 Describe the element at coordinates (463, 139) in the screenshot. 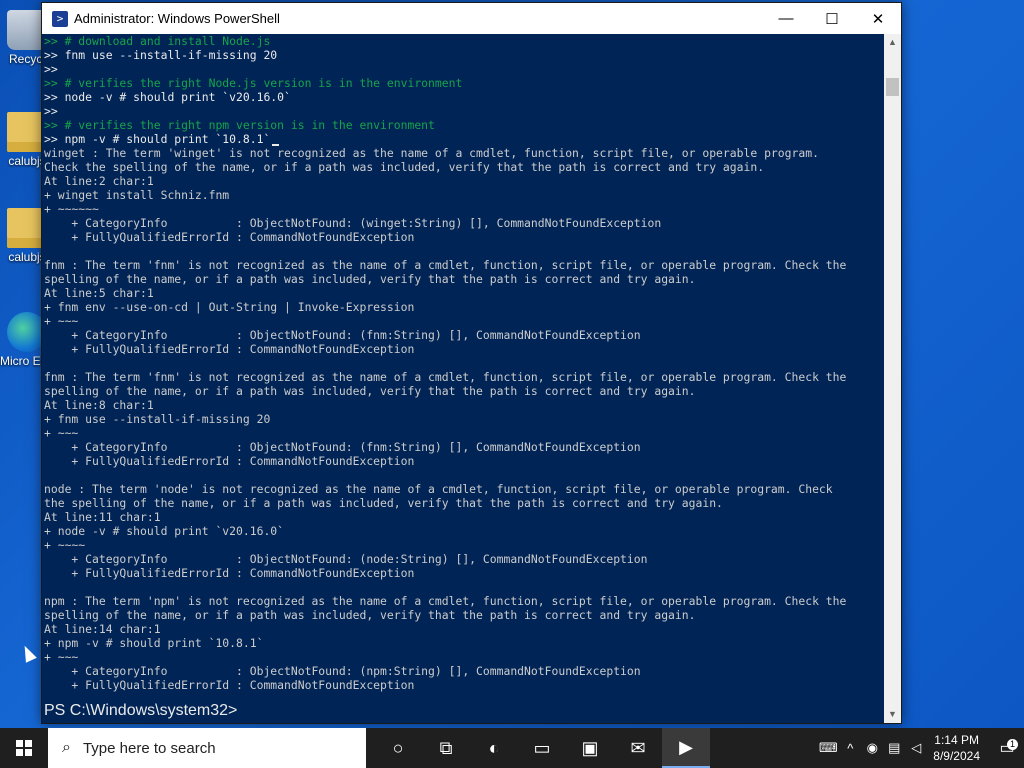

I see `console-line: >> npm -v # should print `10.8.1`` at that location.